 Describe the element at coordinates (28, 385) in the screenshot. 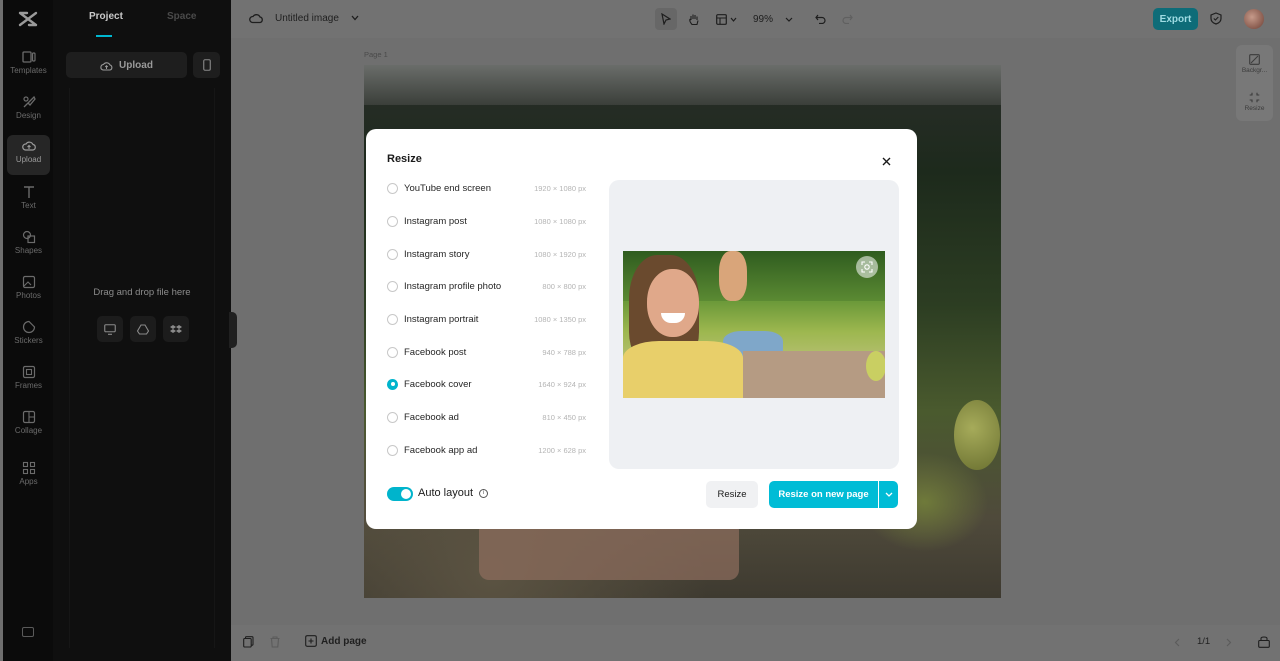

I see `sidebar-item-label: Frames` at that location.